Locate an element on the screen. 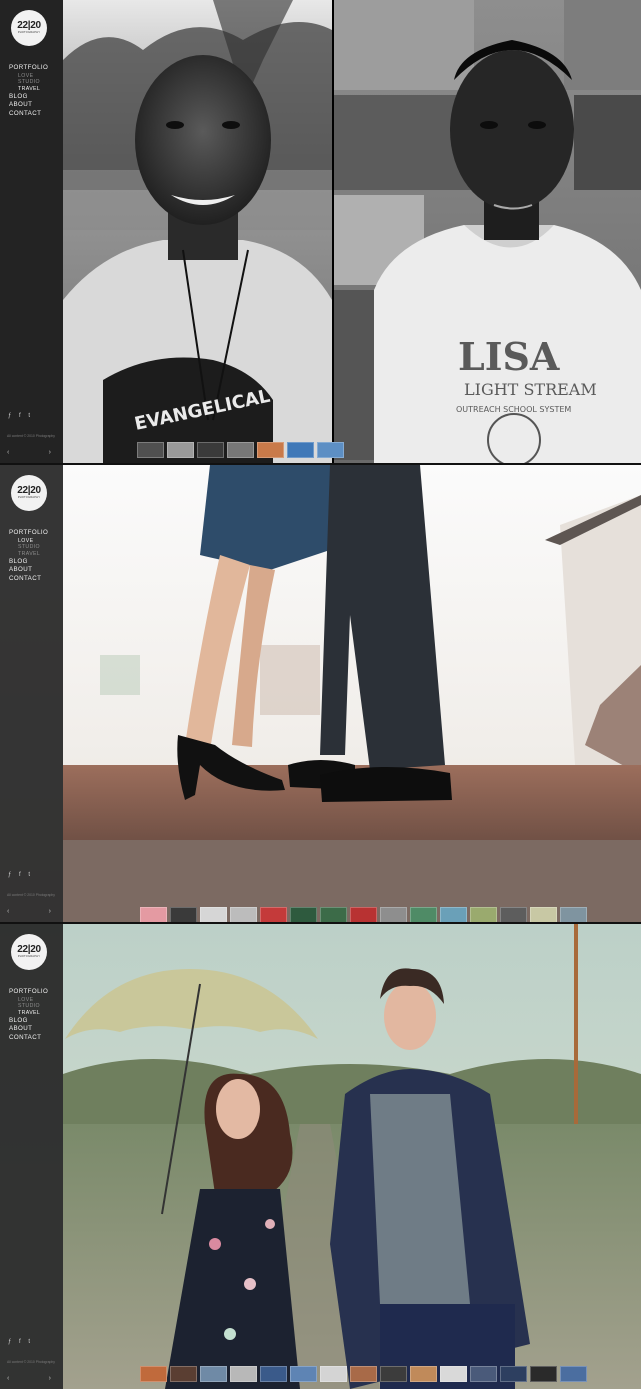 This screenshot has width=641, height=1389. smiling-old-man-bw-photo: EVANGELICAL is located at coordinates (197, 231).